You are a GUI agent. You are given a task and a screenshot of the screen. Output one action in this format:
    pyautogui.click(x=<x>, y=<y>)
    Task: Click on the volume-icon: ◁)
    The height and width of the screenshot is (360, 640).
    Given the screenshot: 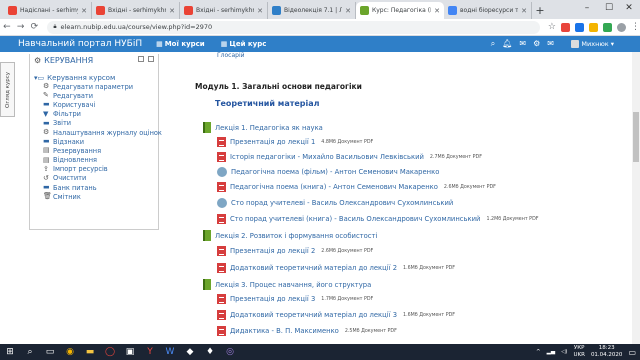 What is the action you would take?
    pyautogui.click(x=564, y=352)
    